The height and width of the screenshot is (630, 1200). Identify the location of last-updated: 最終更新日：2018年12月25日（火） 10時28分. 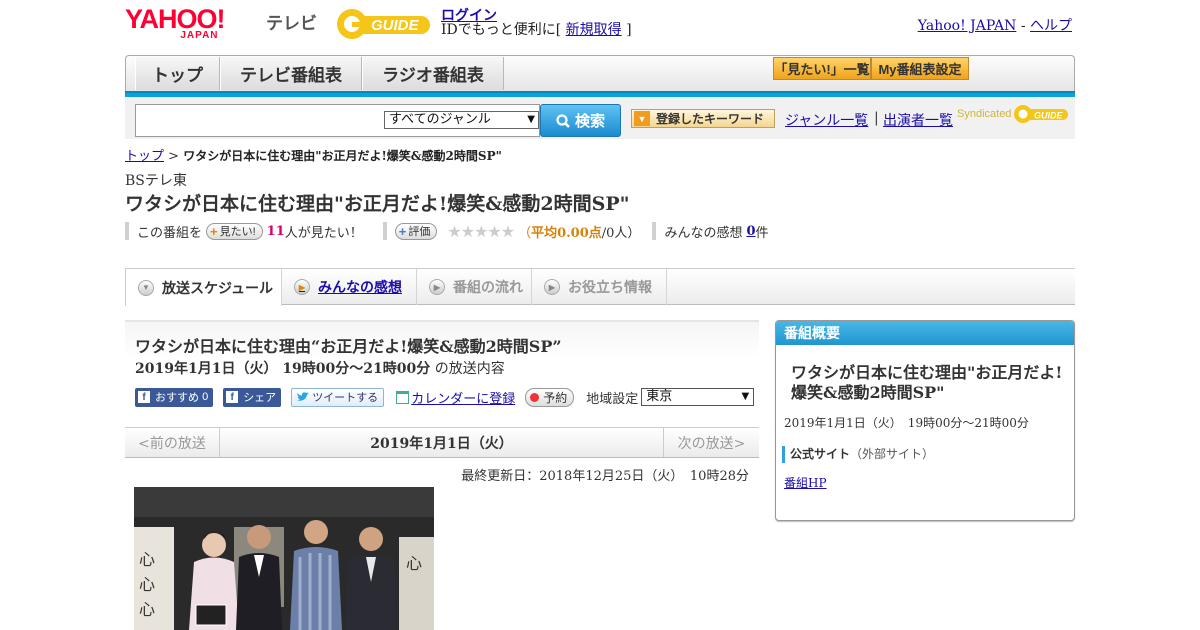
(605, 476).